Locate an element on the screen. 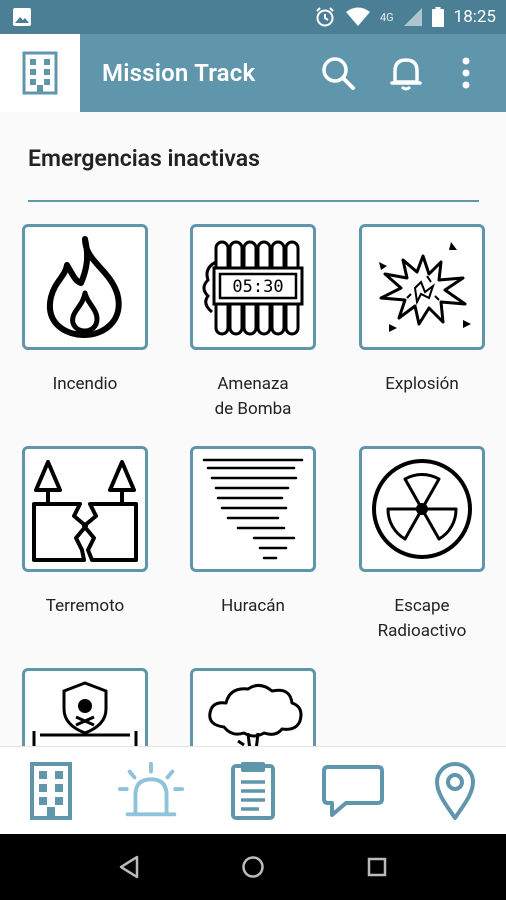 This screenshot has height=900, width=506. emergency-label: Amenaza de Bomba is located at coordinates (253, 396).